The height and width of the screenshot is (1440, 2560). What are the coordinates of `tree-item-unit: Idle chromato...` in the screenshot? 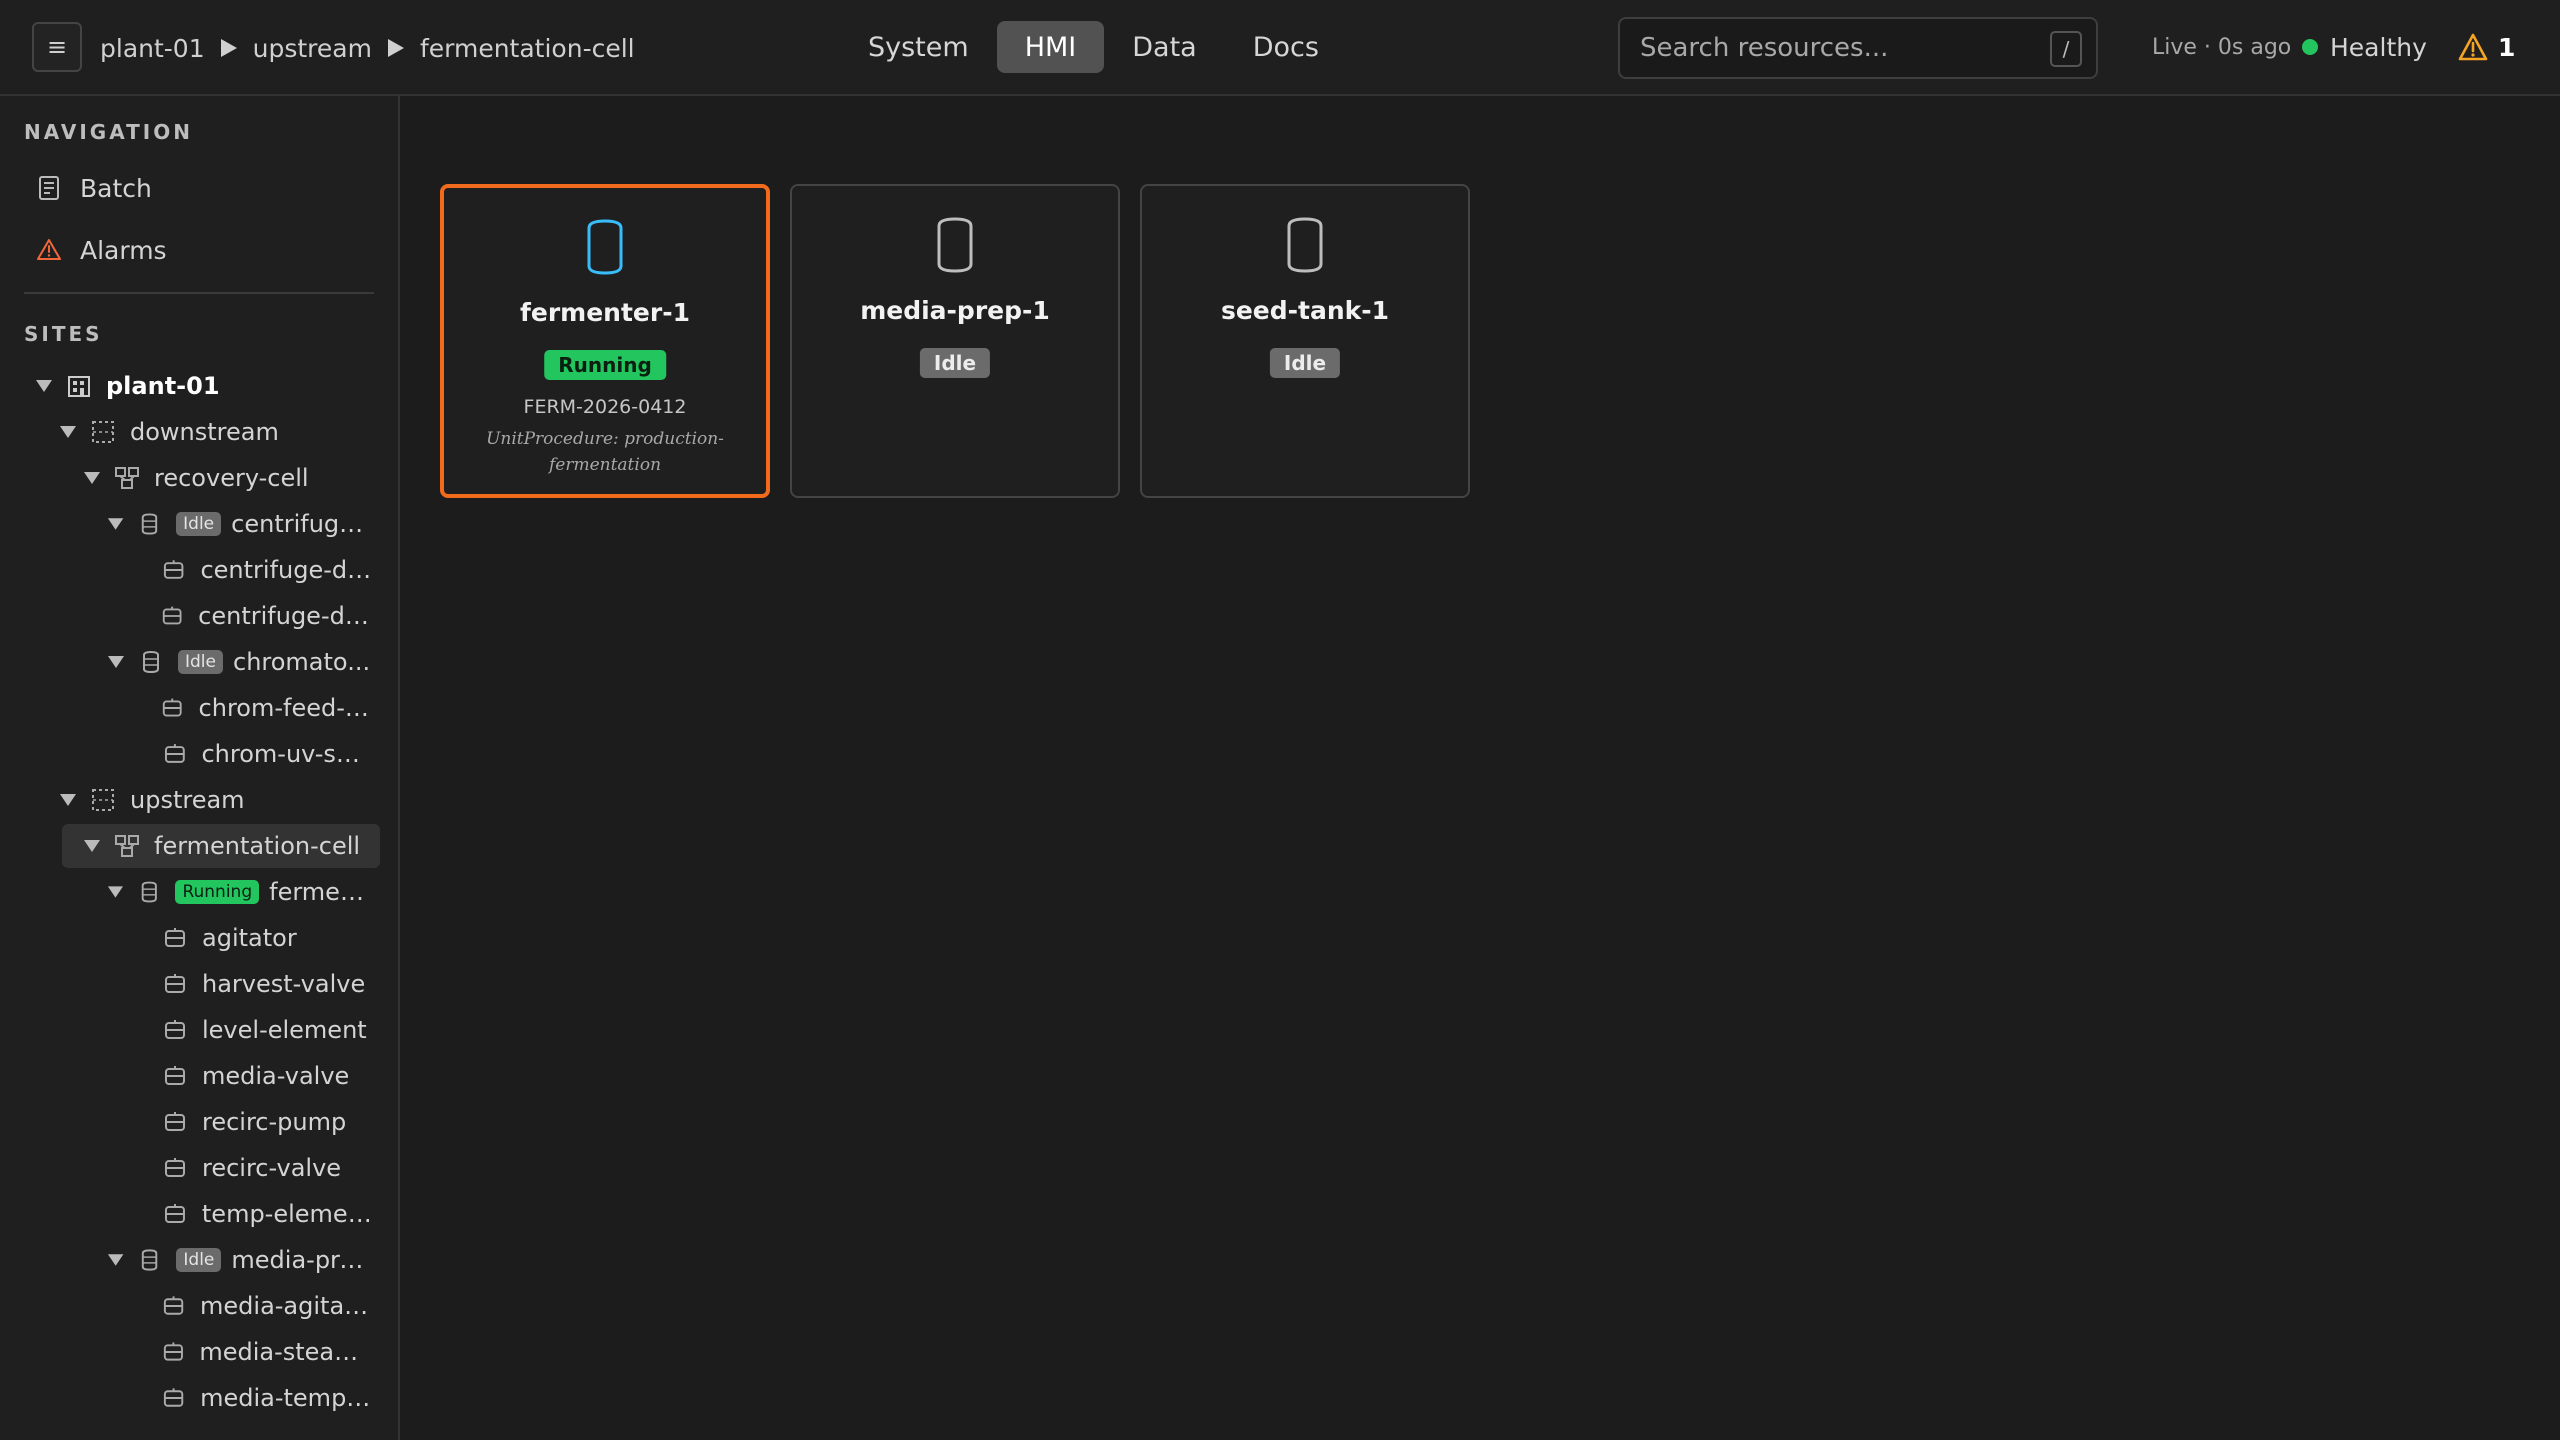 It's located at (239, 662).